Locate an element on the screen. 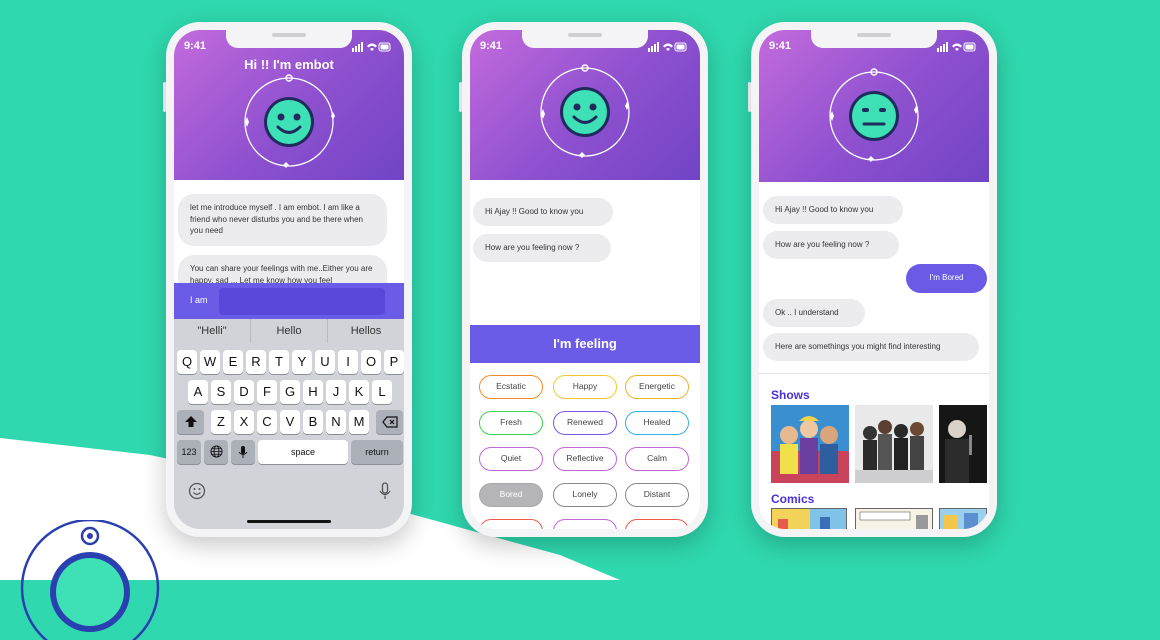 This screenshot has width=1160, height=640. embot-avatar-neutral-icon is located at coordinates (874, 115).